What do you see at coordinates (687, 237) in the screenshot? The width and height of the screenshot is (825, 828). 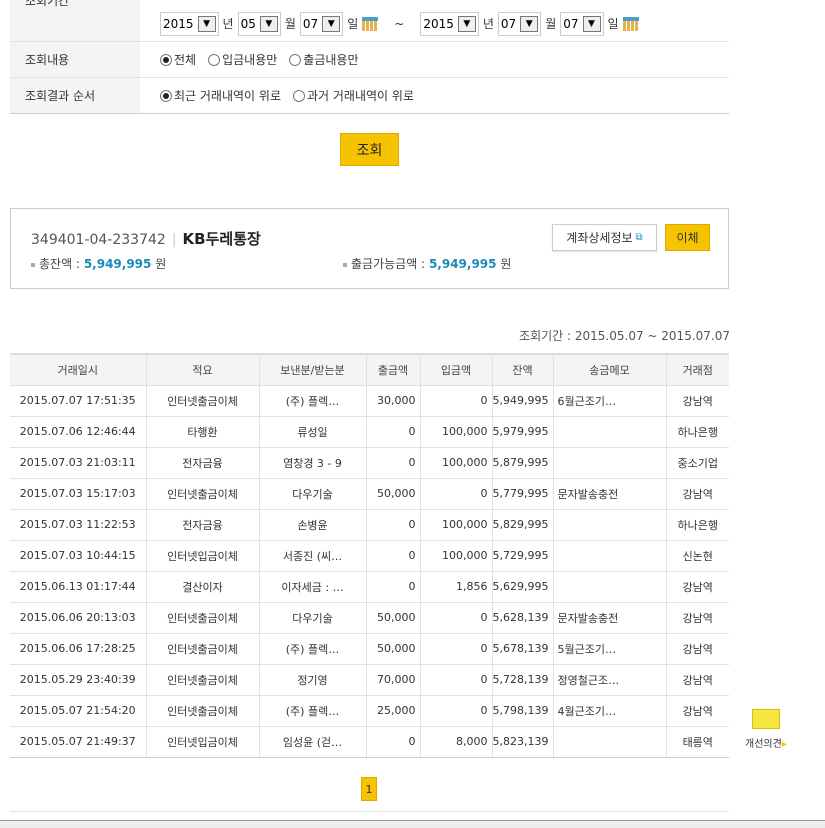 I see `transfer-button: 이체` at bounding box center [687, 237].